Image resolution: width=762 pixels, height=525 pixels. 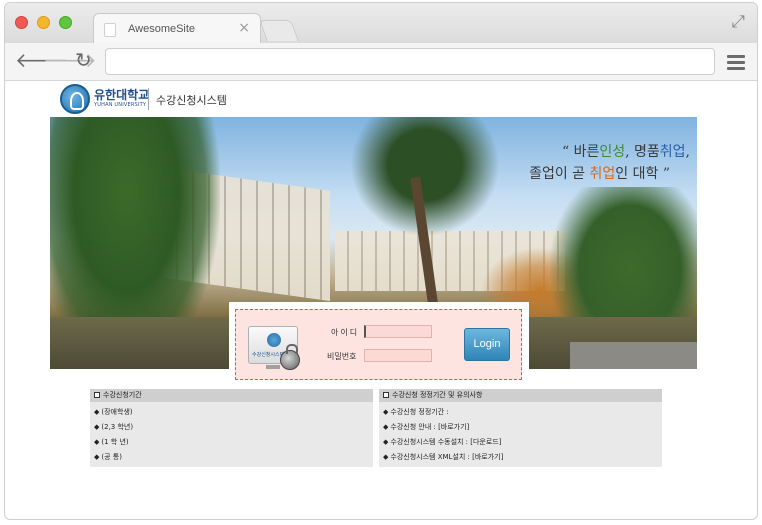 I want to click on list-item: ◆ (공 통), so click(x=108, y=457).